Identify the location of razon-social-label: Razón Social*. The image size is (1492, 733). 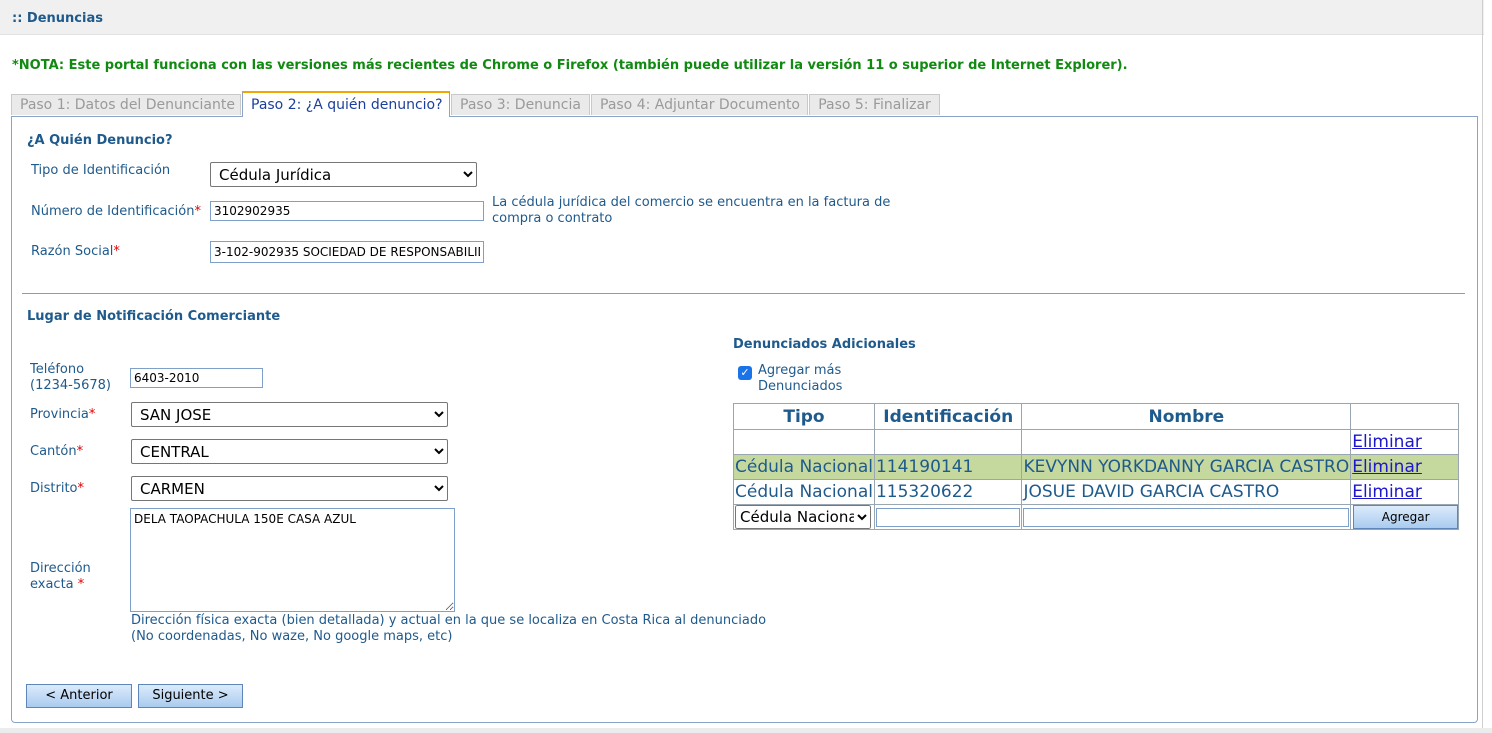
(75, 252).